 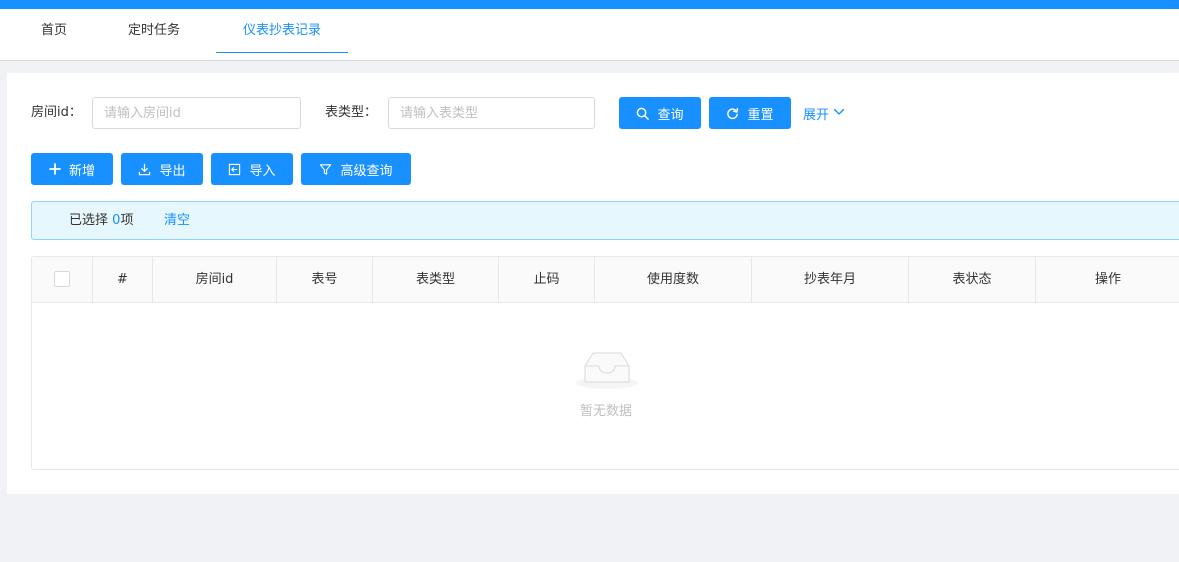 What do you see at coordinates (55, 169) in the screenshot?
I see `plus-icon` at bounding box center [55, 169].